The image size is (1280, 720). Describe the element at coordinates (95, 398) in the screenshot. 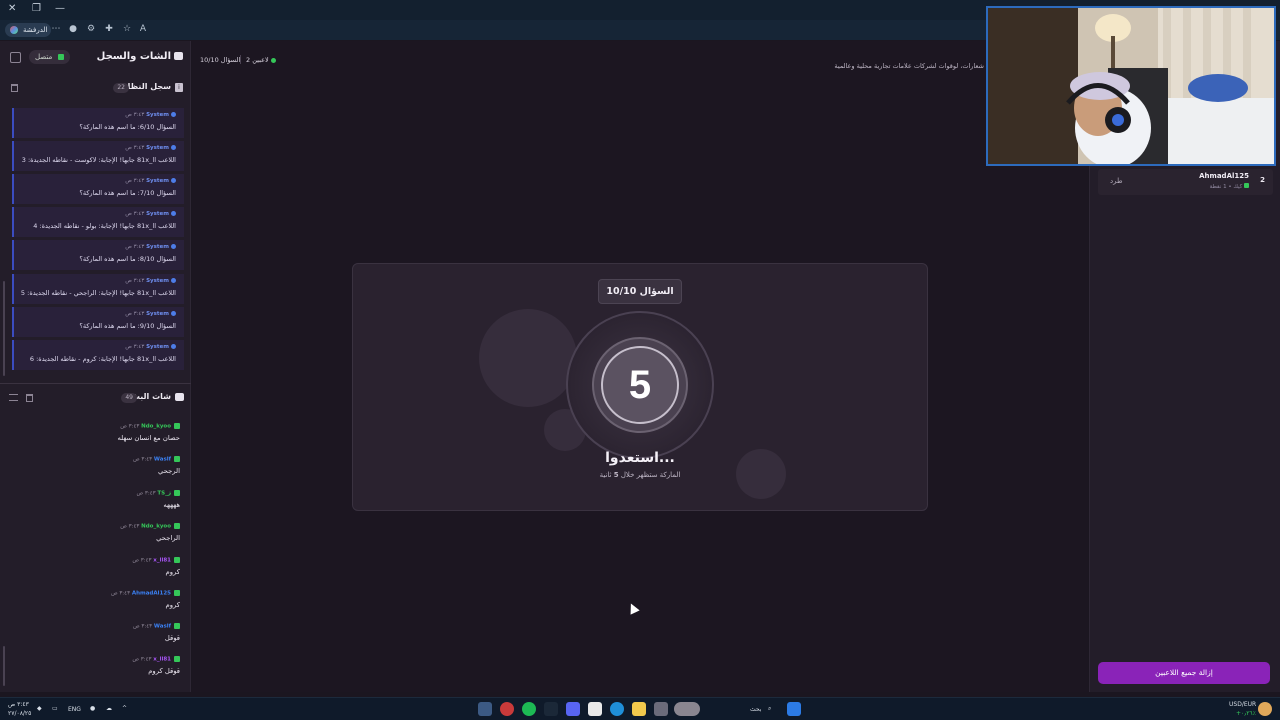

I see `stream-chat-header: شات البث 49` at that location.